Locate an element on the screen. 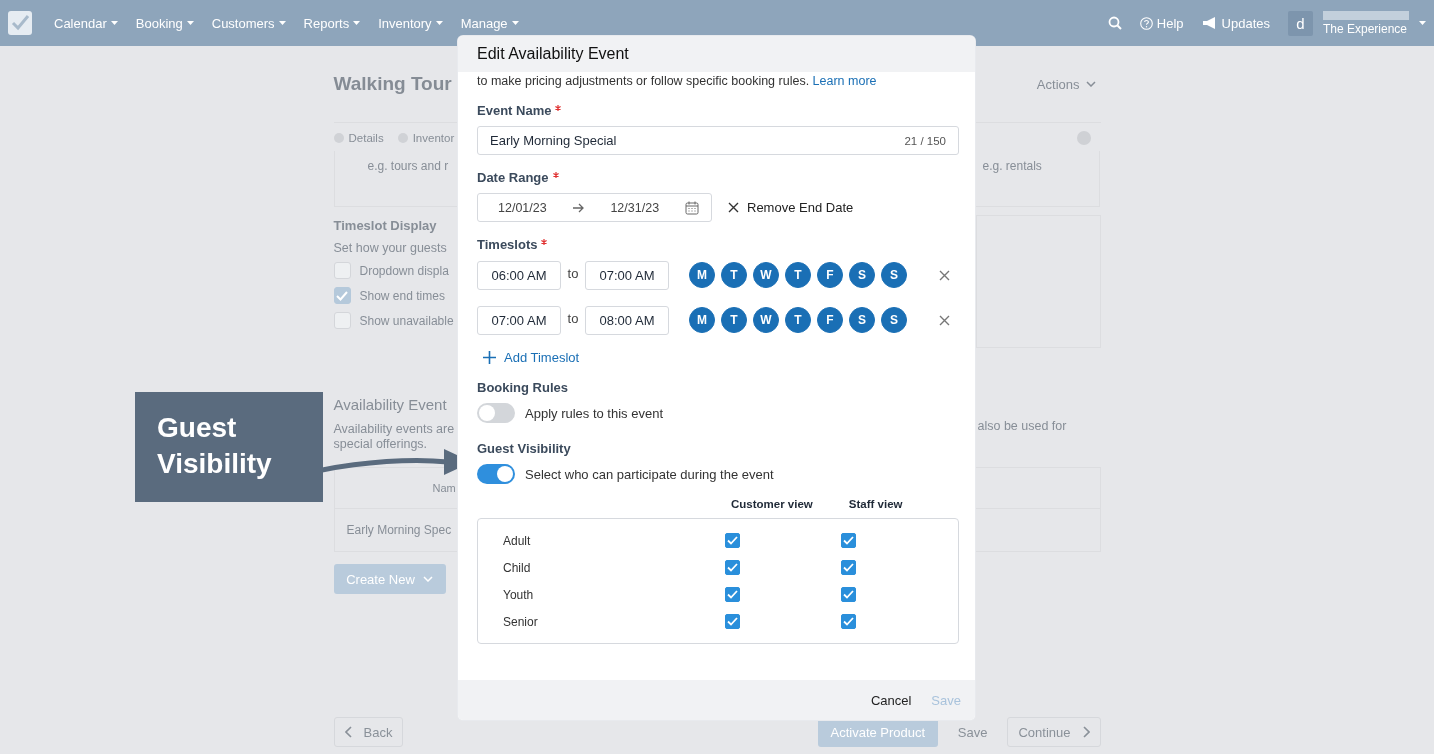 The image size is (1434, 754). back-button: Back is located at coordinates (368, 732).